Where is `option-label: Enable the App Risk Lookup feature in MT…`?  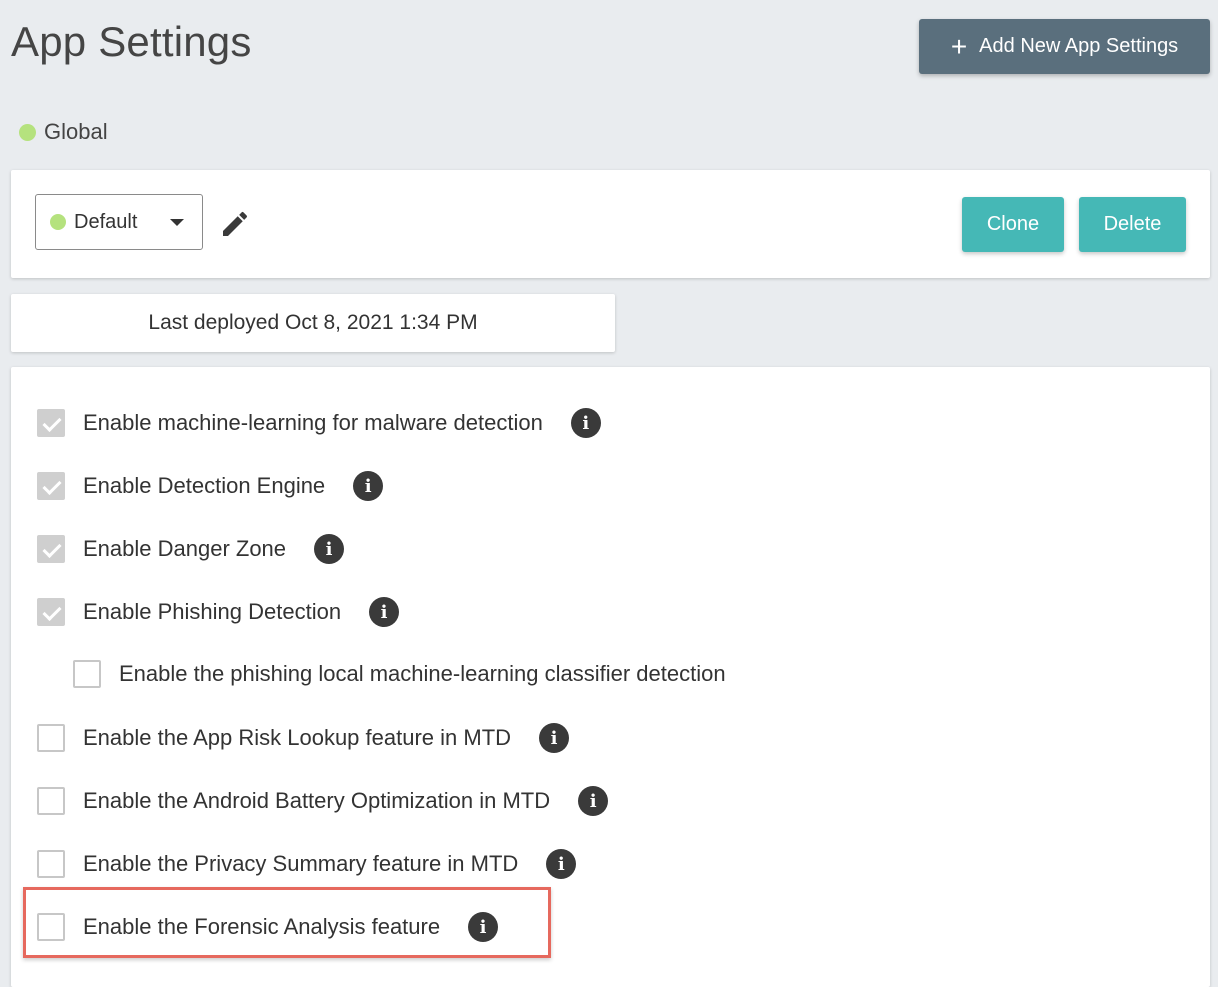 option-label: Enable the App Risk Lookup feature in MT… is located at coordinates (297, 737).